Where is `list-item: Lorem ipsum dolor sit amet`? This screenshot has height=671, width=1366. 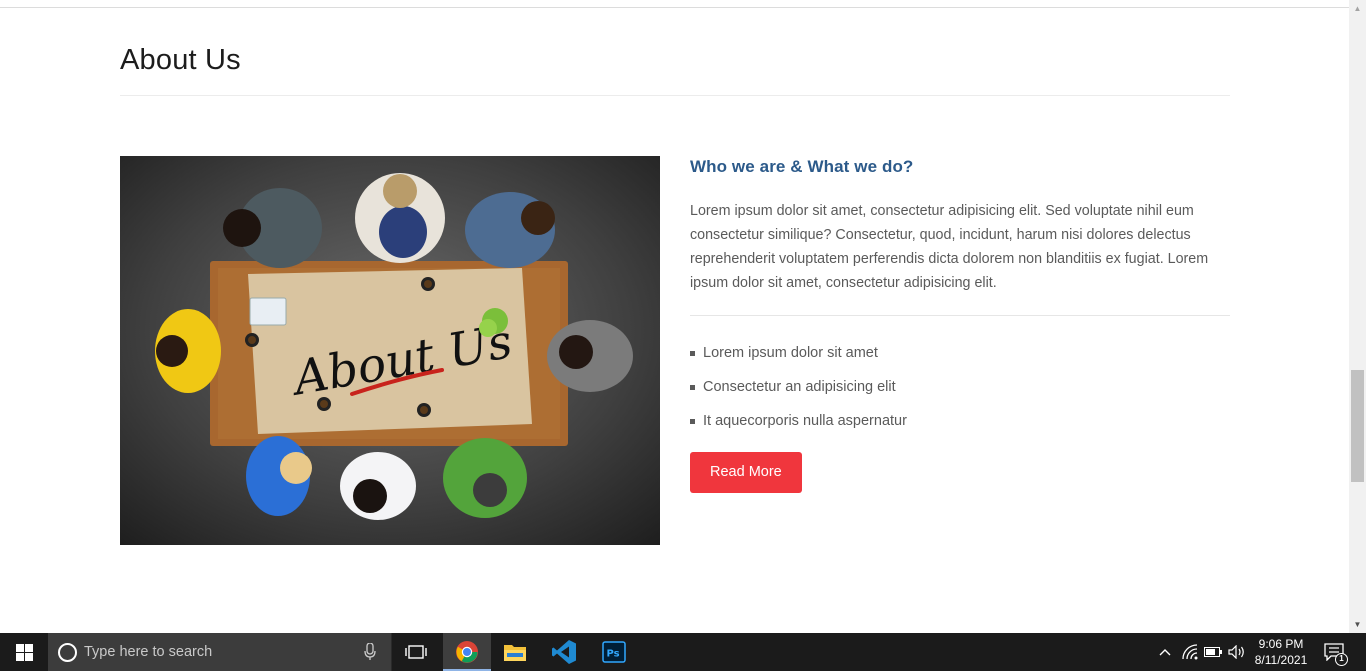
list-item: Lorem ipsum dolor sit amet is located at coordinates (960, 359).